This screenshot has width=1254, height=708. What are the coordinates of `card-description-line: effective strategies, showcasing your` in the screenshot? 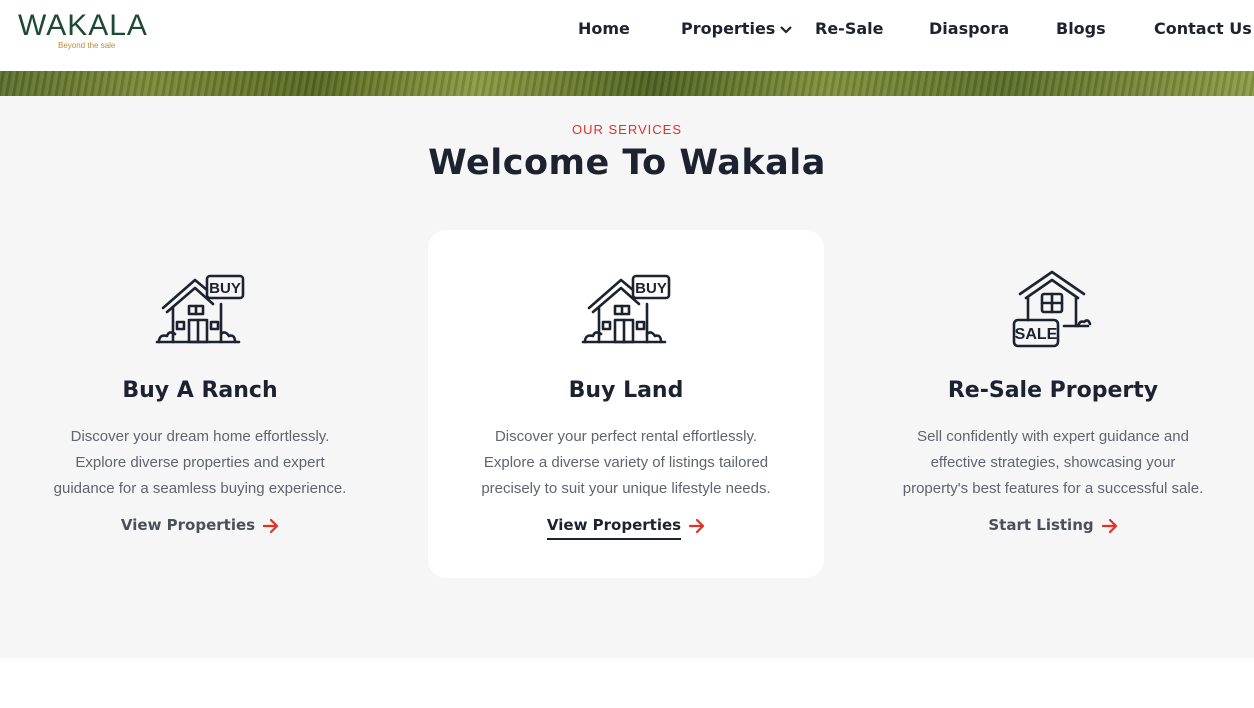 It's located at (1053, 462).